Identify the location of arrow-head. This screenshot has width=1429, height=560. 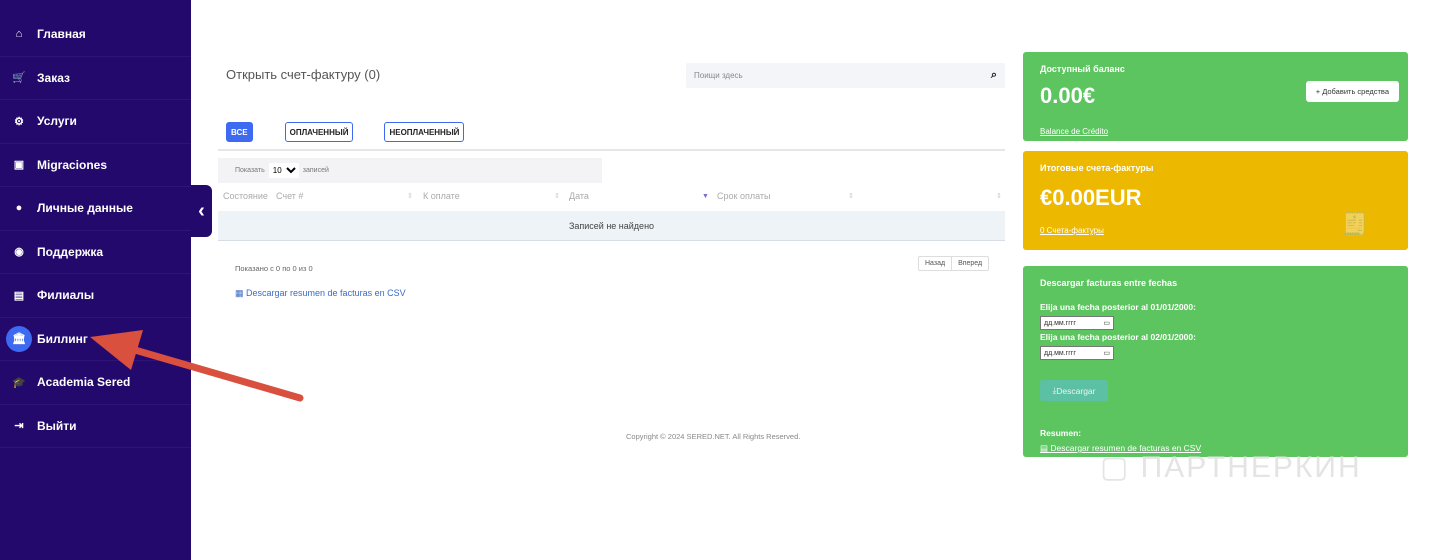
(116, 350).